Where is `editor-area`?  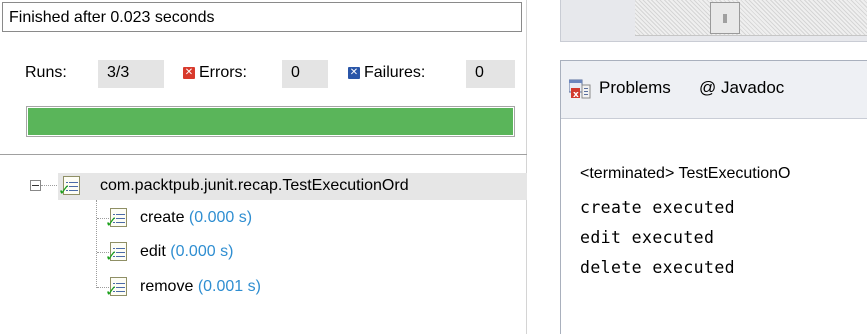 editor-area is located at coordinates (713, 21).